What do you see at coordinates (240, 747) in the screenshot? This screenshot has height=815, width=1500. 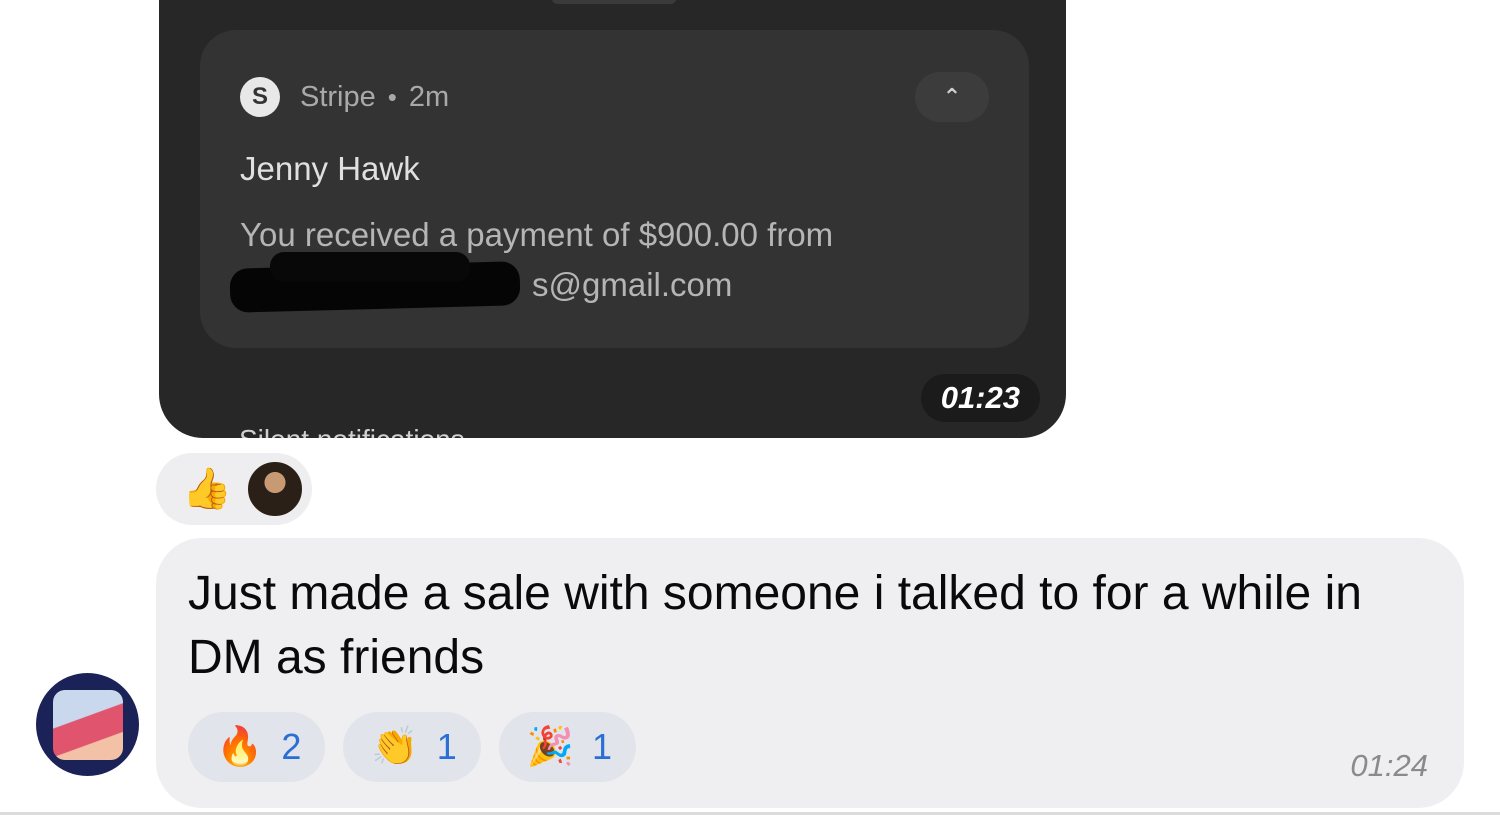 I see `fire-icon: 🔥` at bounding box center [240, 747].